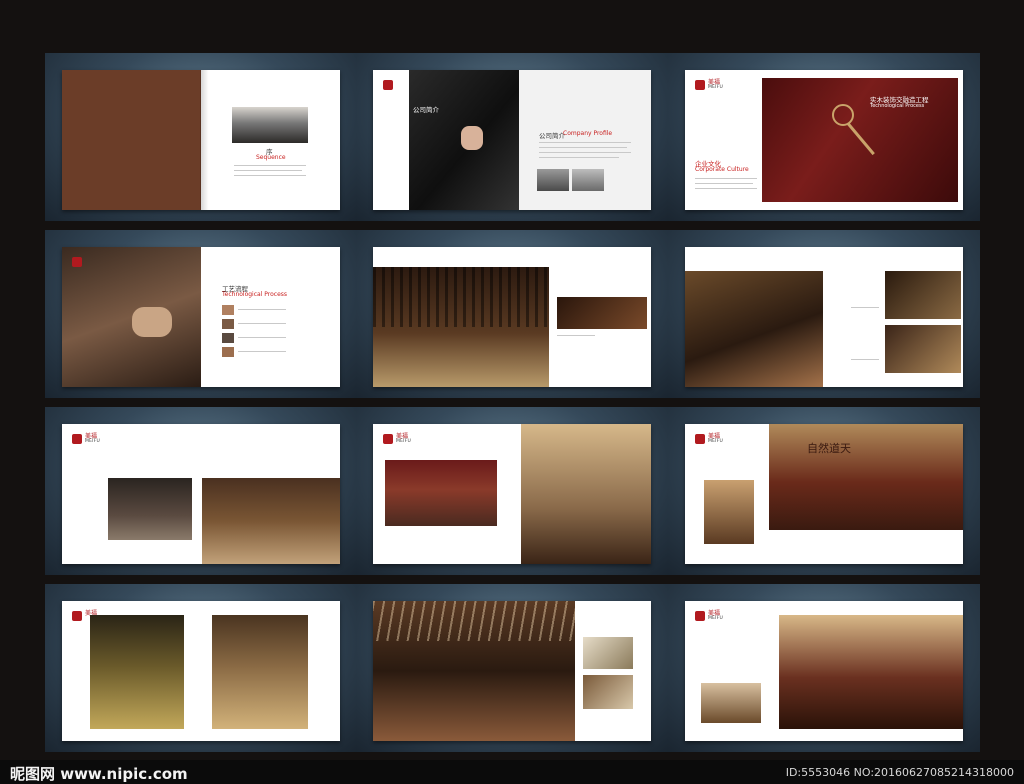 The image size is (1024, 784). I want to click on spread-study-room, so click(824, 314).